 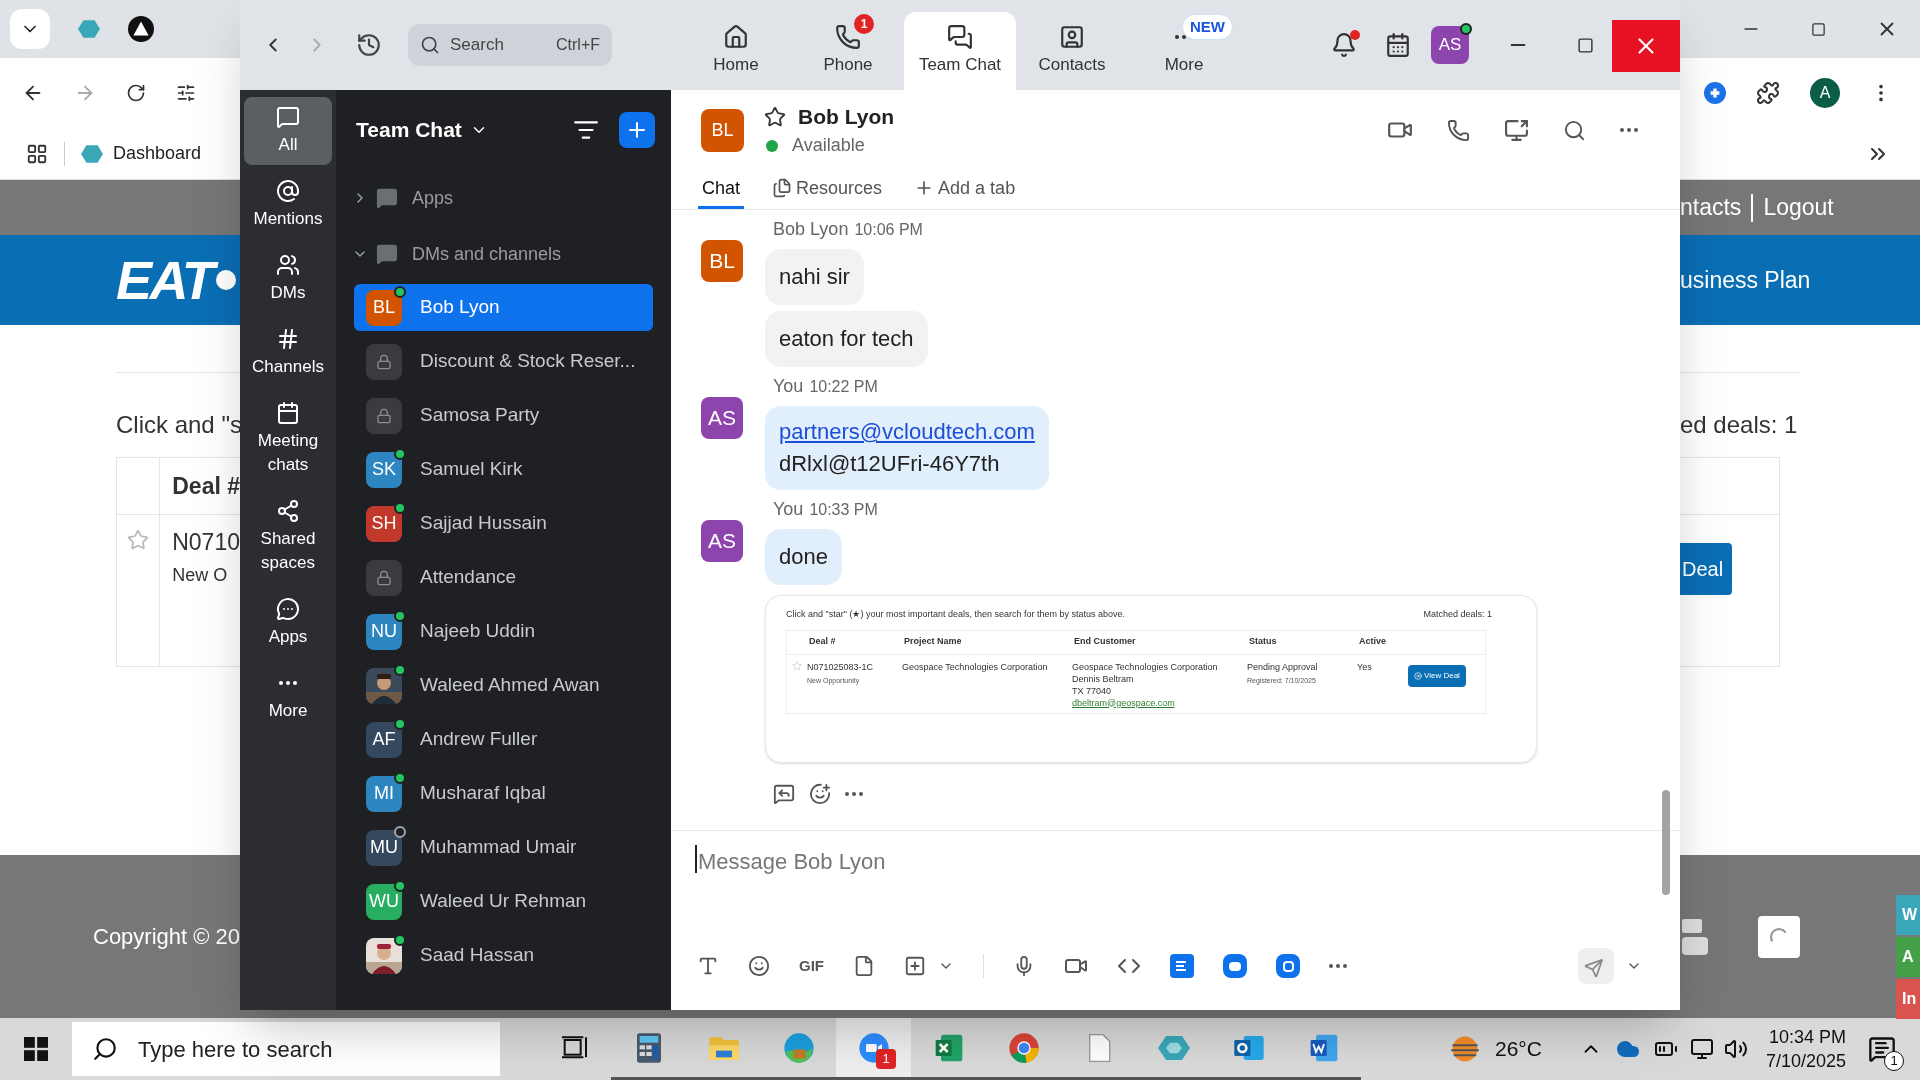 I want to click on section-header: DMs and channels, so click(x=503, y=254).